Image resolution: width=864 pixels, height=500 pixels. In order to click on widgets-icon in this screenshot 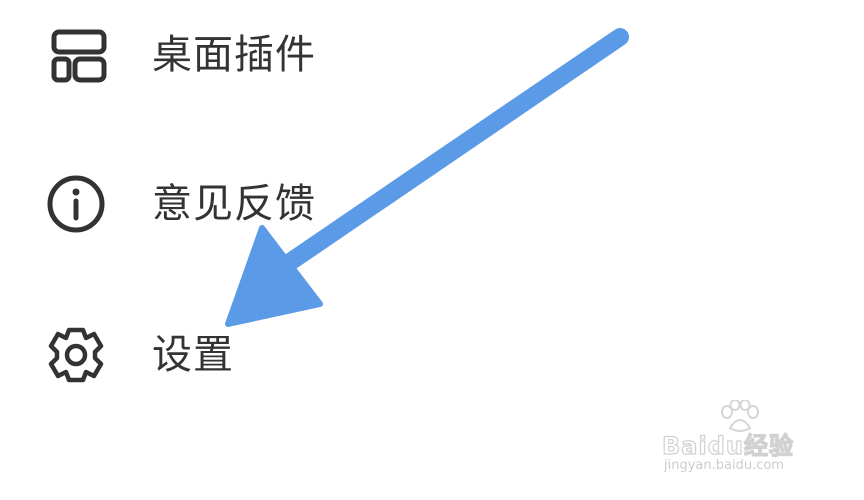, I will do `click(76, 55)`.